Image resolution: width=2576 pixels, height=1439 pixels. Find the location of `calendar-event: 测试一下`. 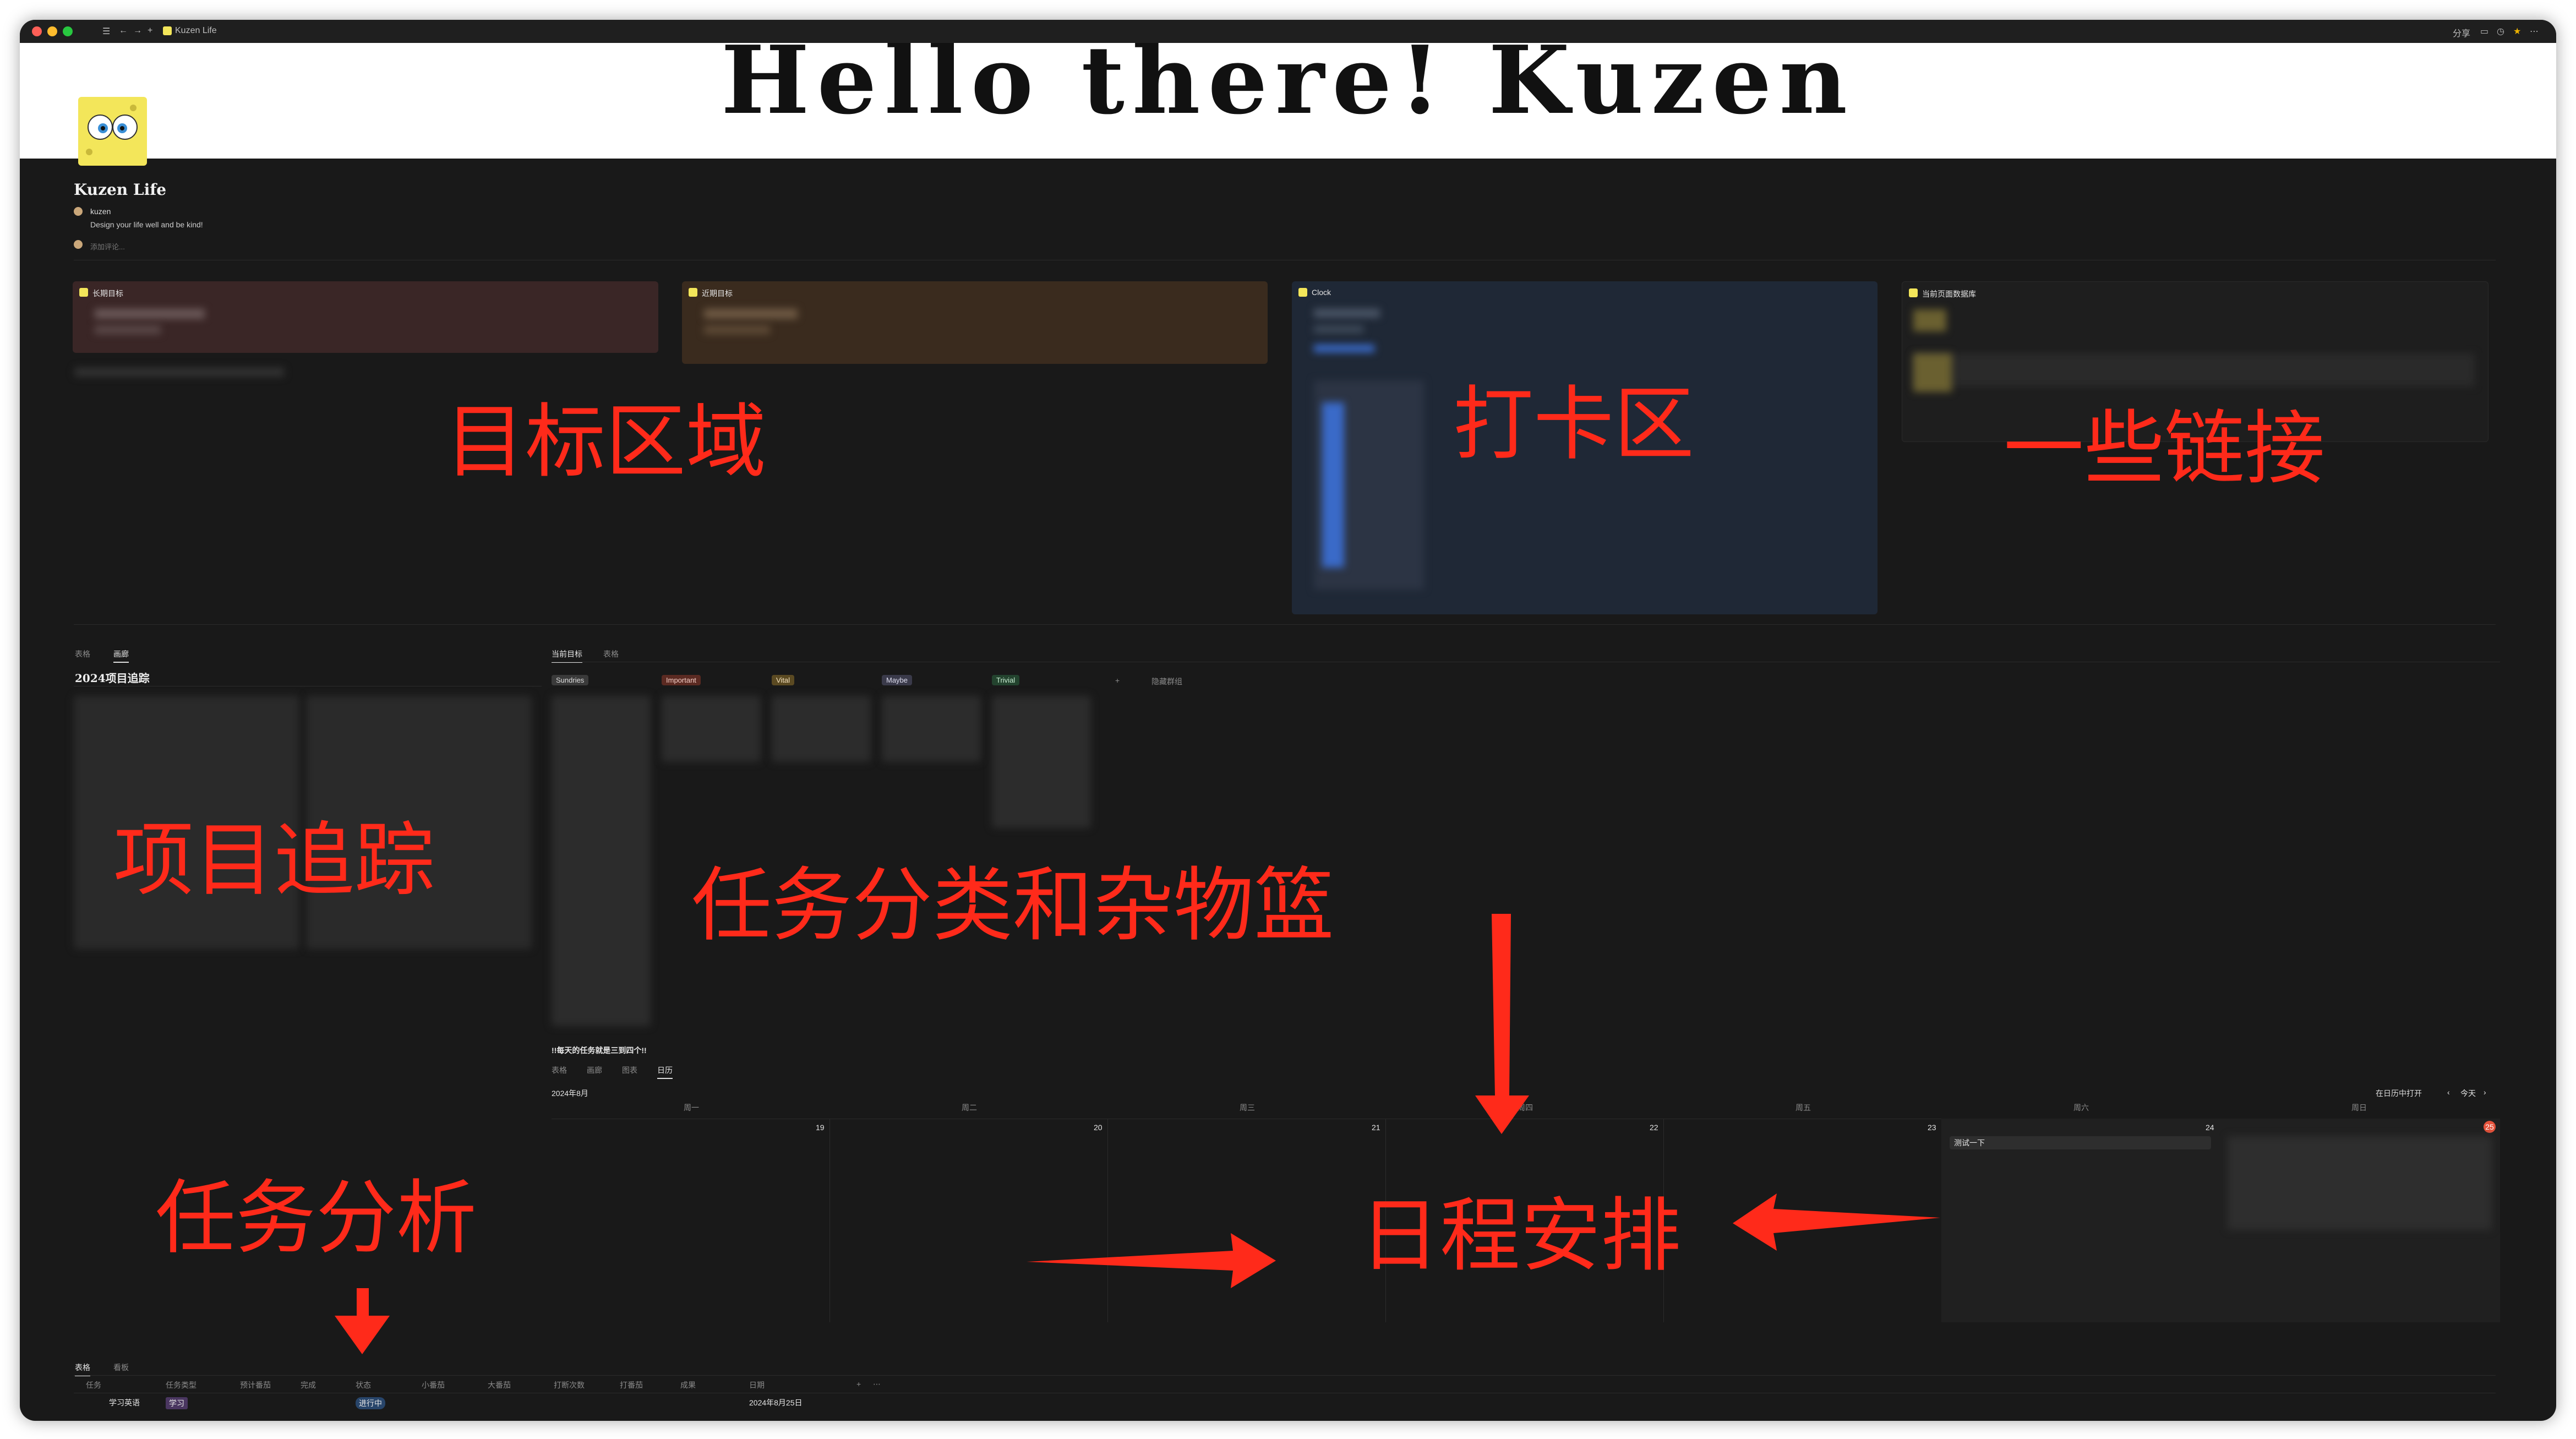

calendar-event: 测试一下 is located at coordinates (2081, 1142).